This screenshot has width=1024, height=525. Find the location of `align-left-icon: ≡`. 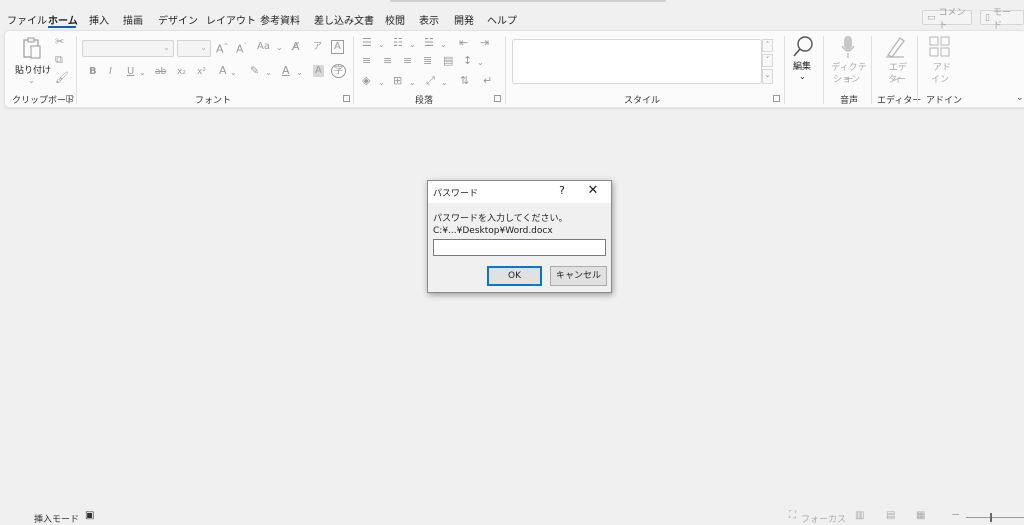

align-left-icon: ≡ is located at coordinates (366, 61).